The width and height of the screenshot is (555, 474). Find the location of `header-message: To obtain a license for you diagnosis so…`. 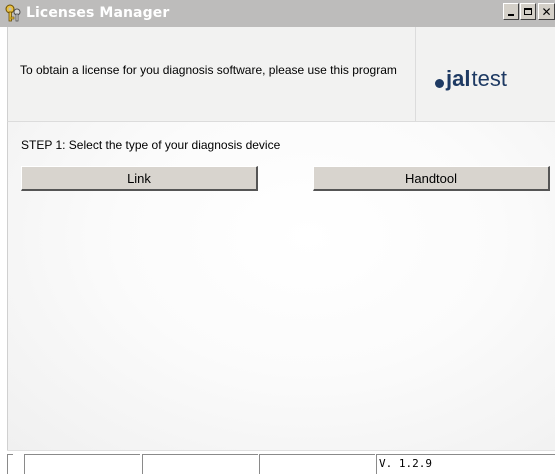

header-message: To obtain a license for you diagnosis so… is located at coordinates (208, 70).